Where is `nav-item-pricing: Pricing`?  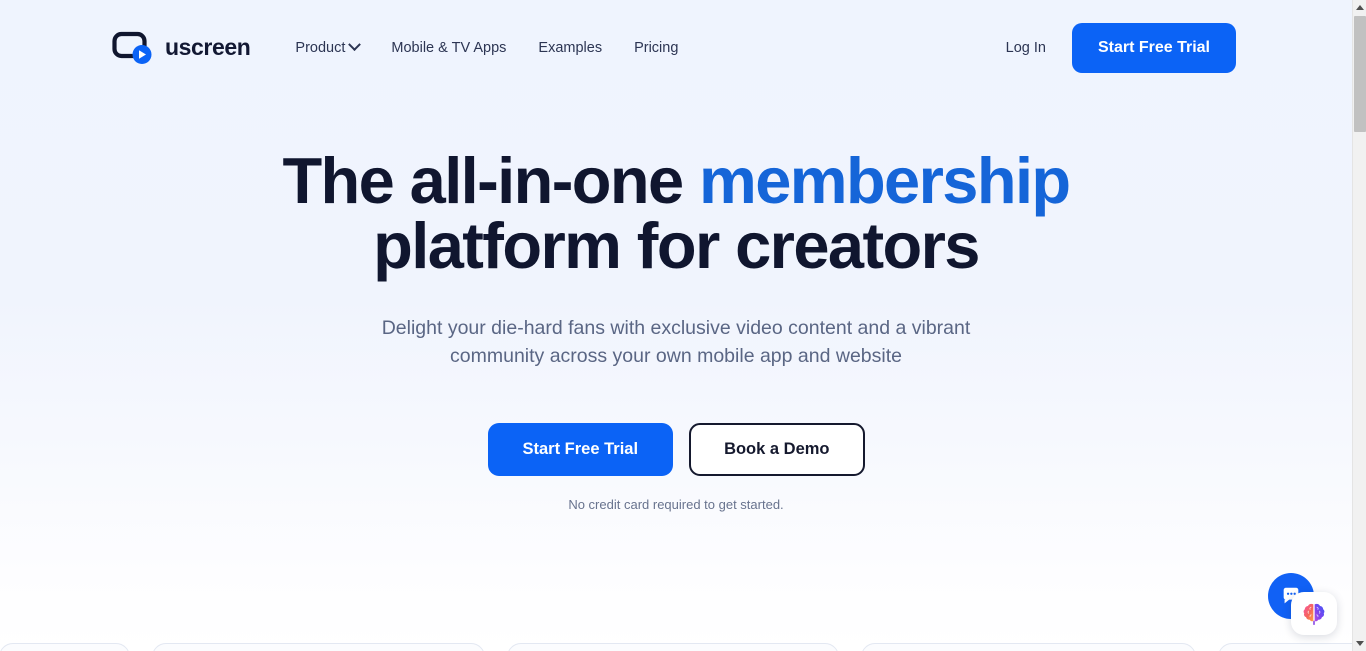 nav-item-pricing: Pricing is located at coordinates (656, 48).